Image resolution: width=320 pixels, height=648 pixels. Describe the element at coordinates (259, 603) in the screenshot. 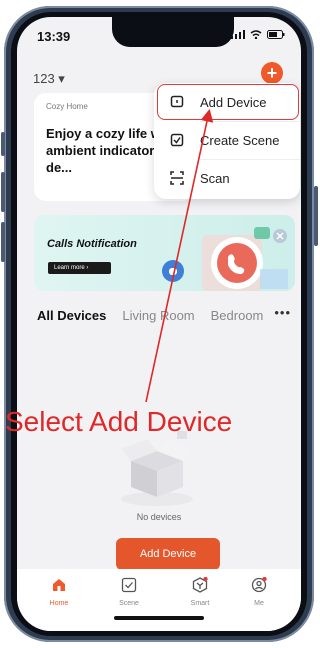

I see `tab-me-label: Me` at that location.